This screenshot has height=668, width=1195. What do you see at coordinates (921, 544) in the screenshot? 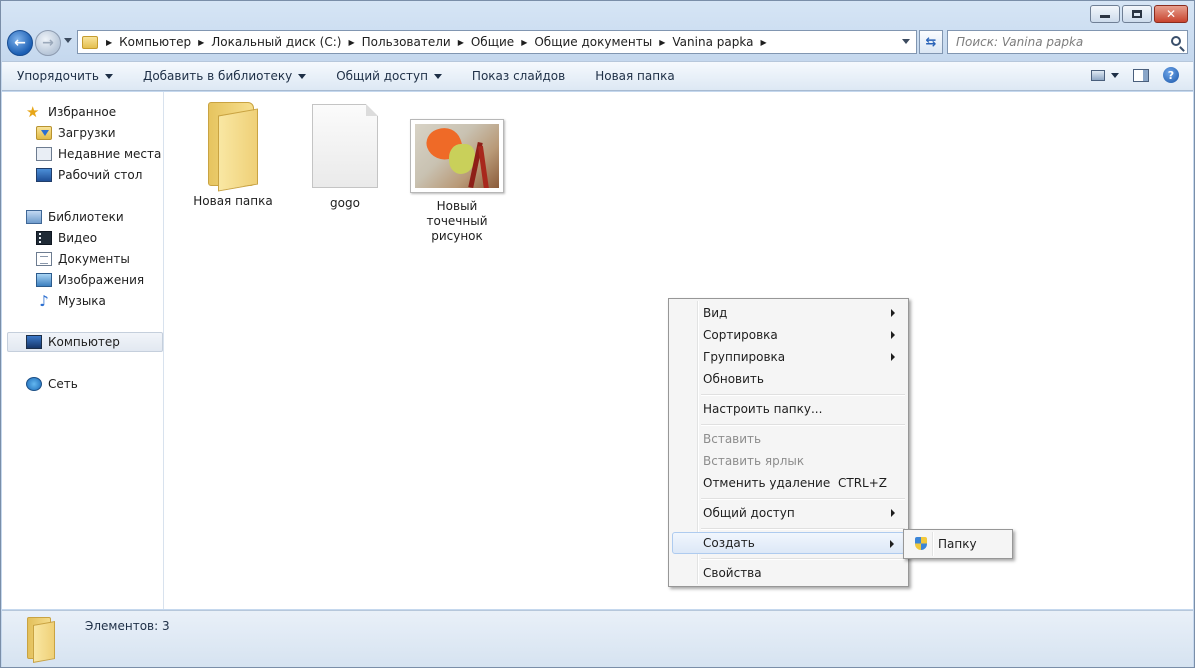
I see `shield-icon` at bounding box center [921, 544].